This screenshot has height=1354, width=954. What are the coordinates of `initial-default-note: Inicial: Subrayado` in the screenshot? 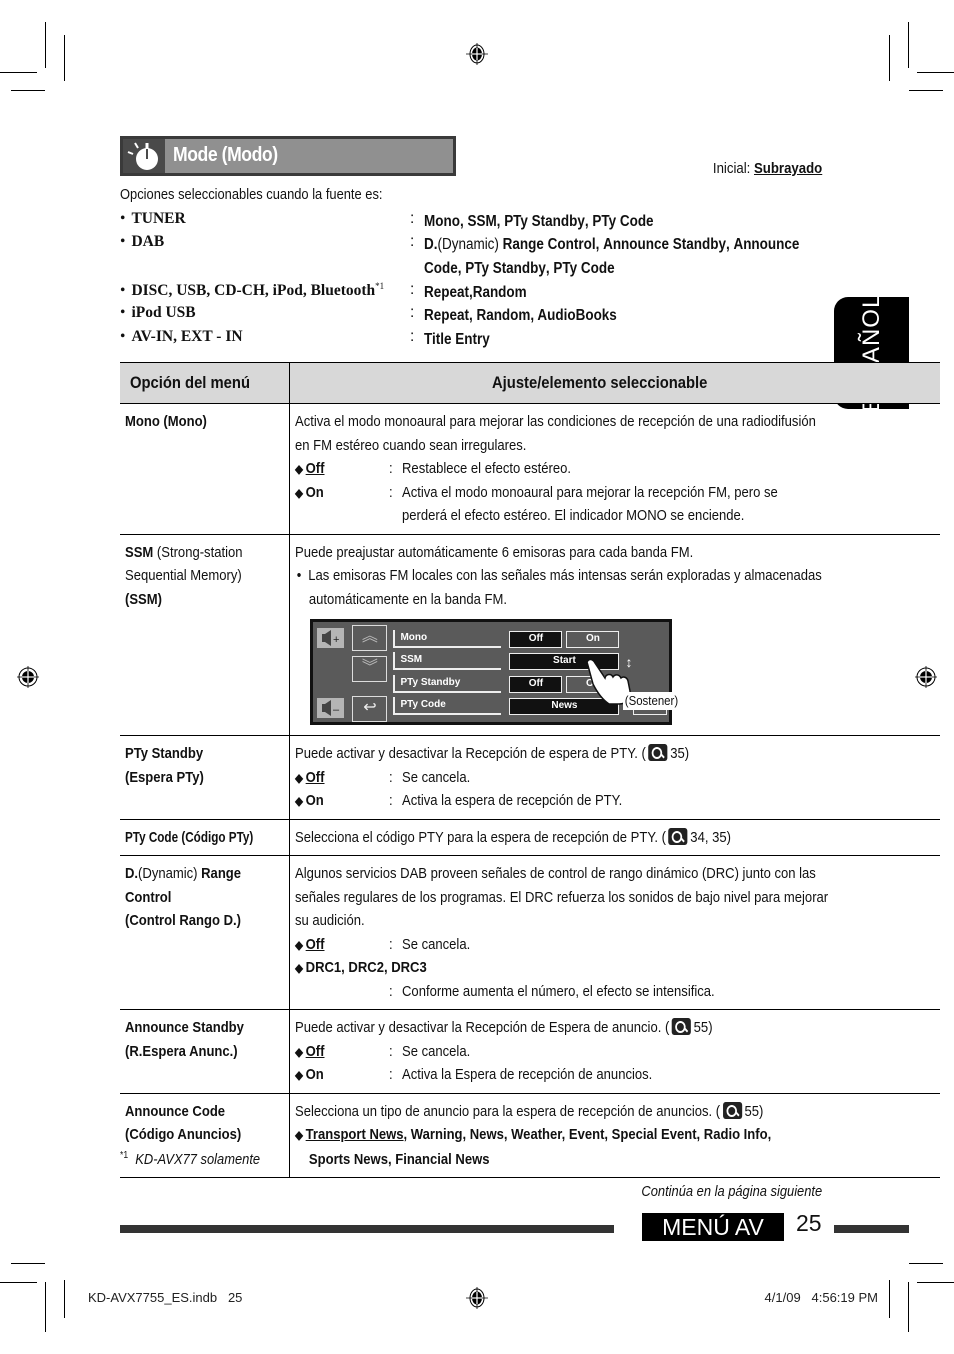 It's located at (767, 168).